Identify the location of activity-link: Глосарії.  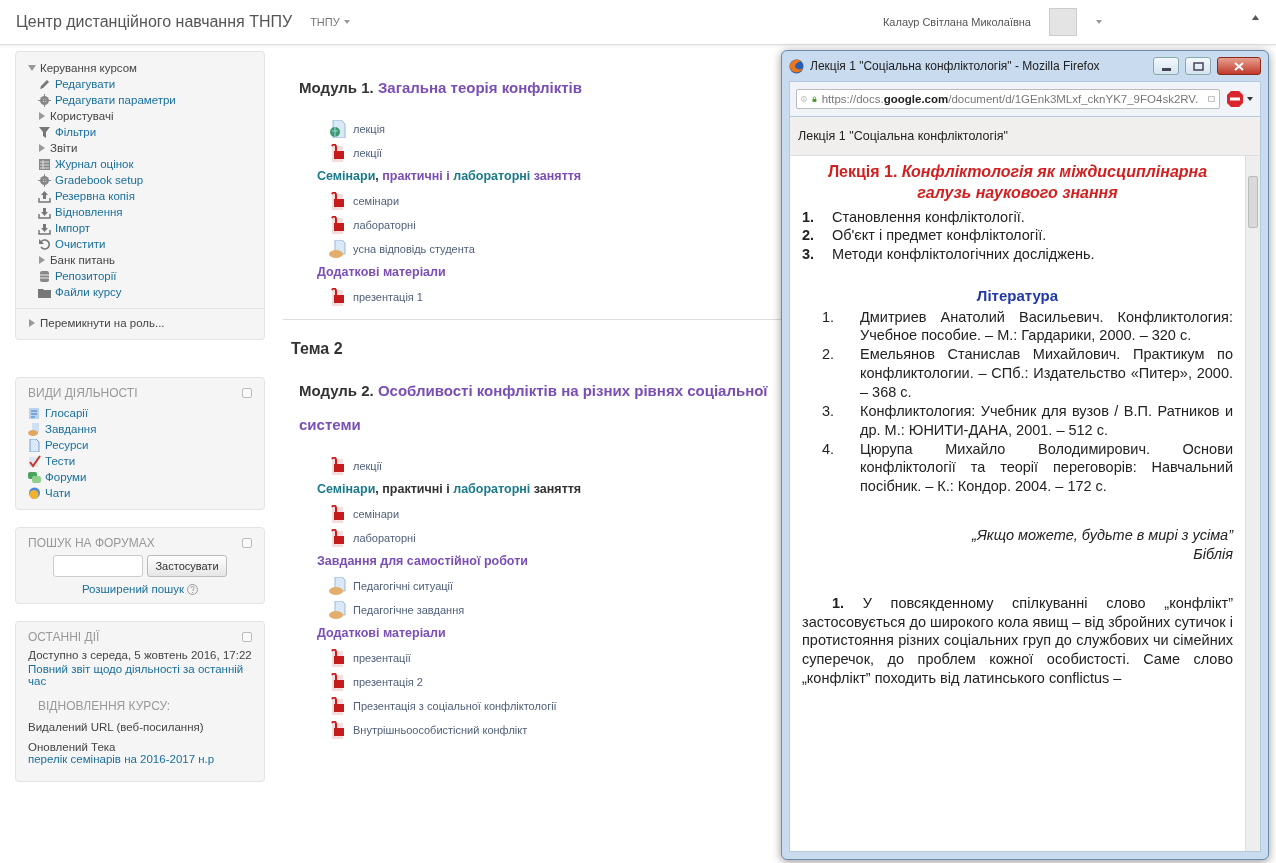
(67, 413).